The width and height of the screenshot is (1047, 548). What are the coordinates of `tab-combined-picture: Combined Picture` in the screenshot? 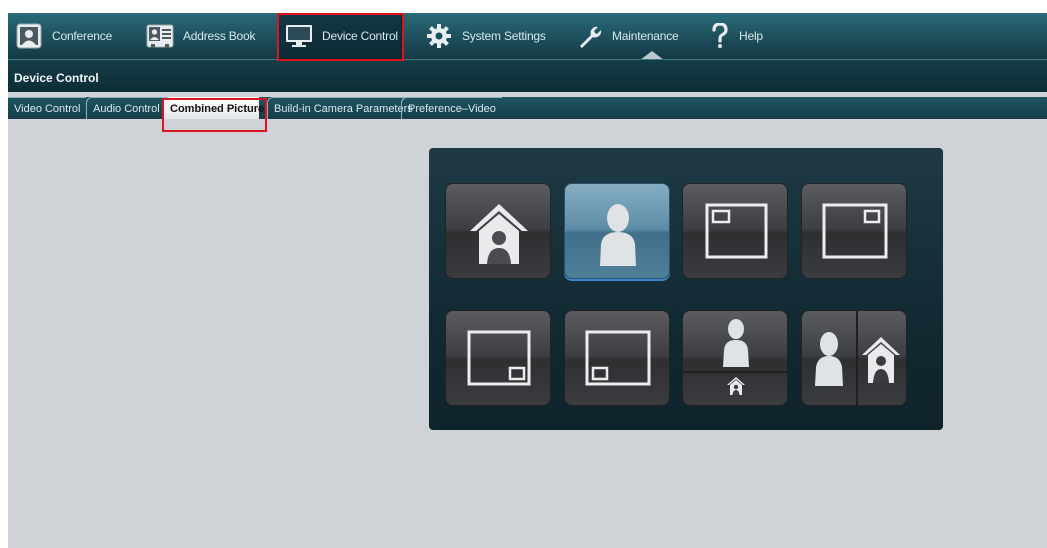 It's located at (213, 108).